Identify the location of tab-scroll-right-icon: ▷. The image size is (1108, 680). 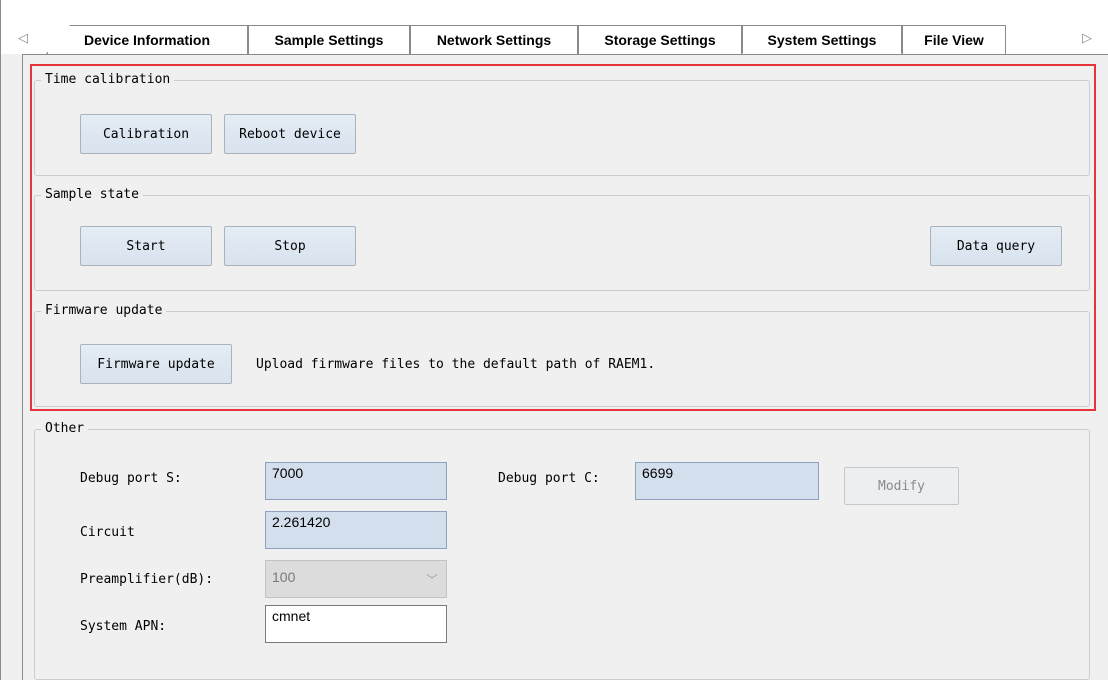
(1087, 38).